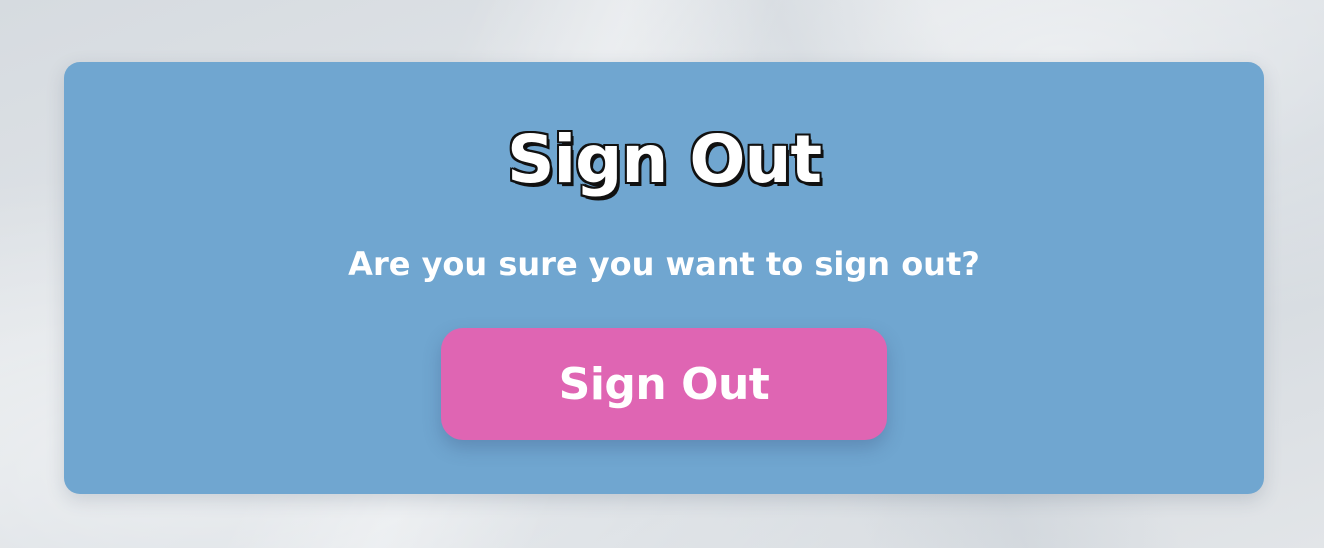 This screenshot has height=548, width=1324. I want to click on sign-out-button: Sign Out, so click(664, 384).